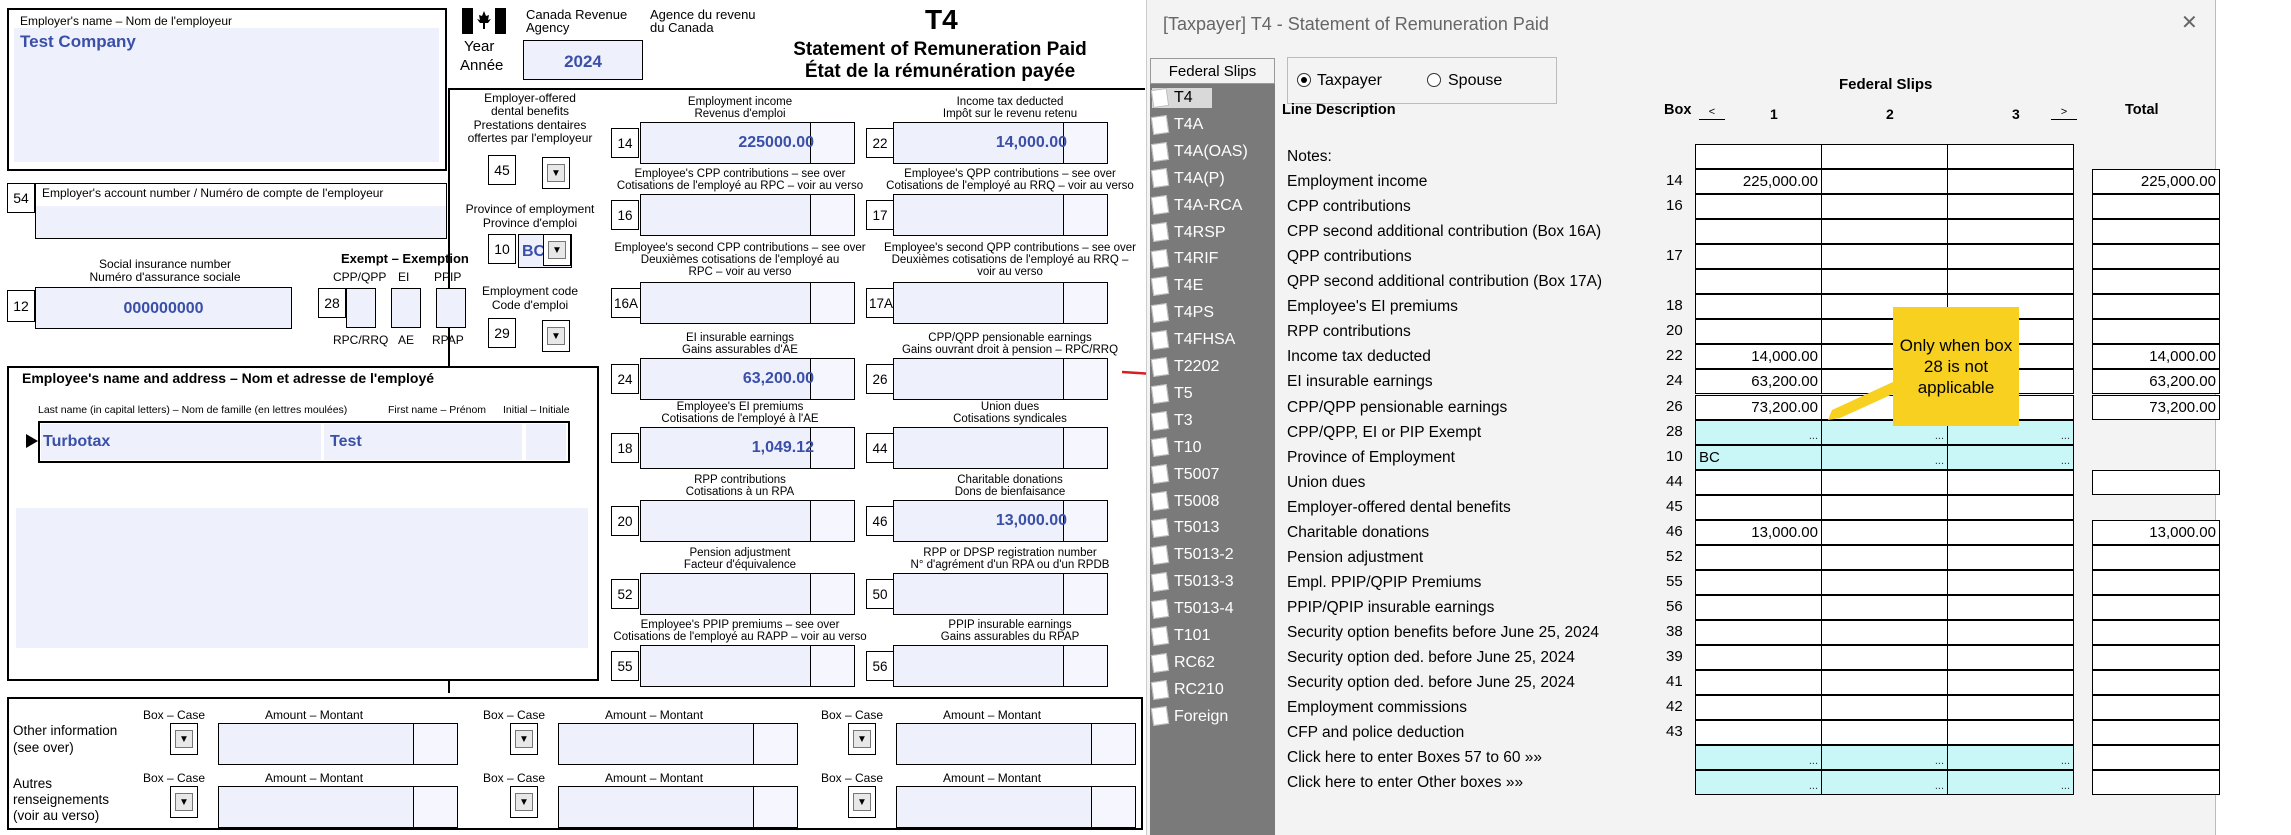 The height and width of the screenshot is (835, 2291). I want to click on employer-name-field: Test Company, so click(226, 95).